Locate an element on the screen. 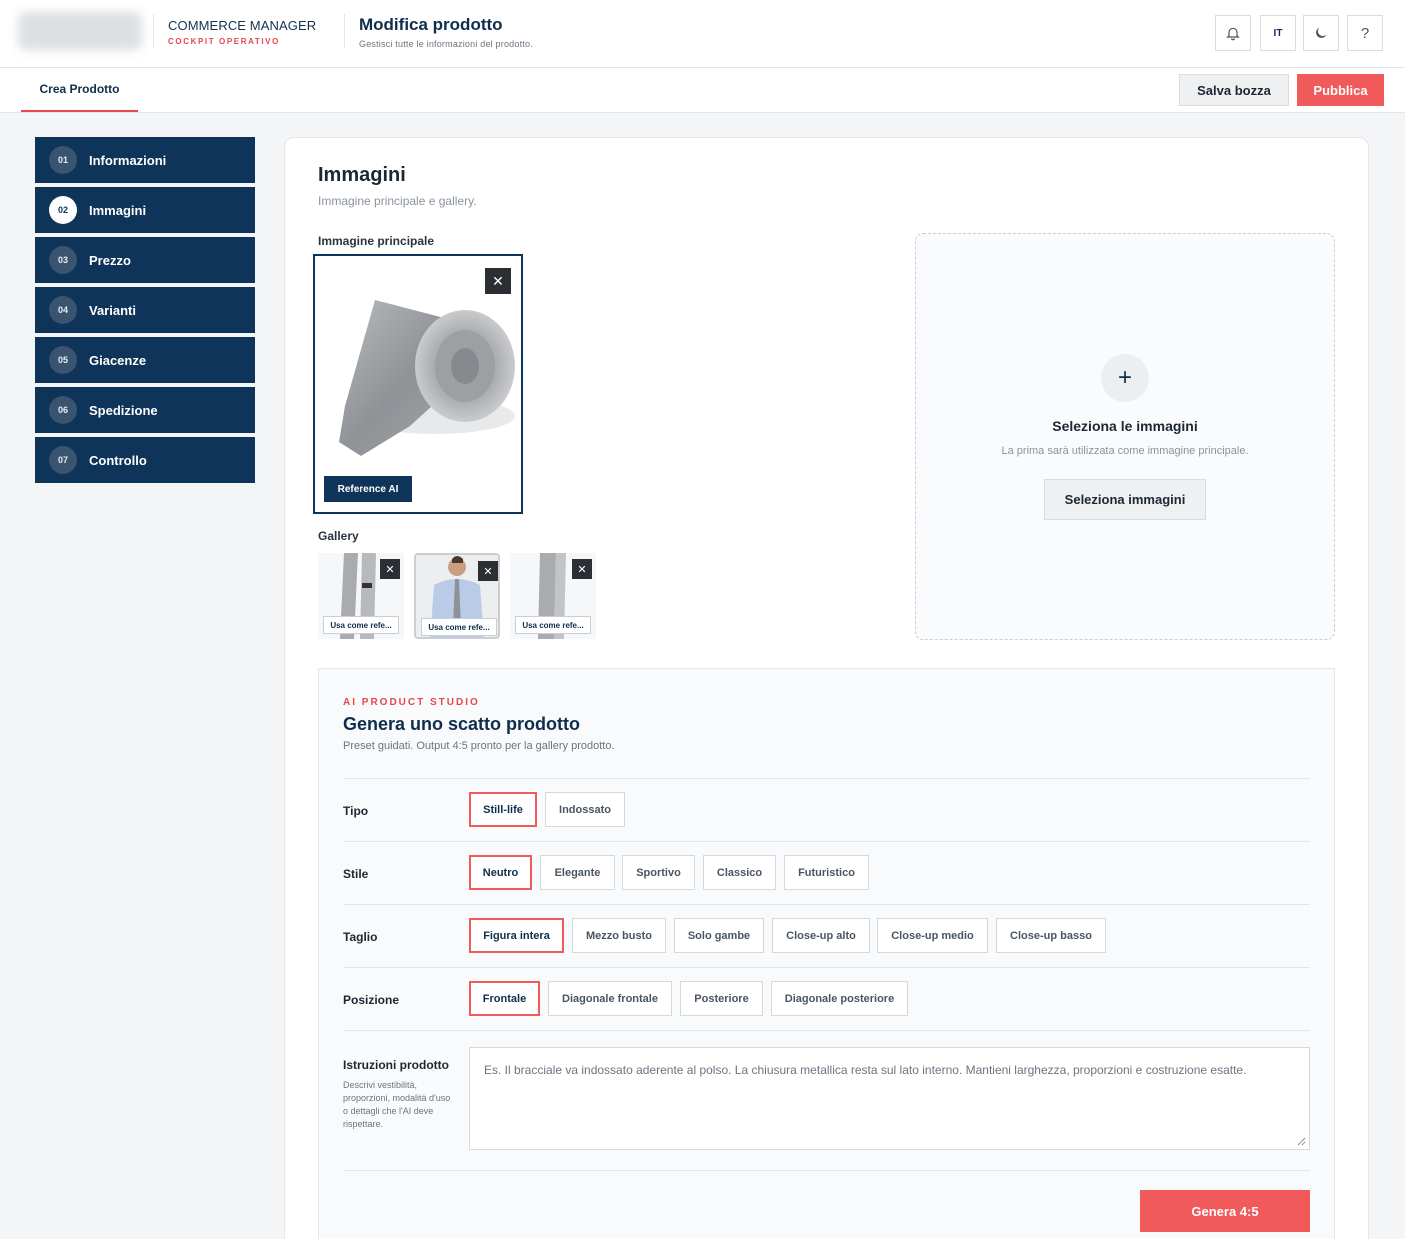 The width and height of the screenshot is (1405, 1239). main-image: ✕ Reference AI is located at coordinates (418, 384).